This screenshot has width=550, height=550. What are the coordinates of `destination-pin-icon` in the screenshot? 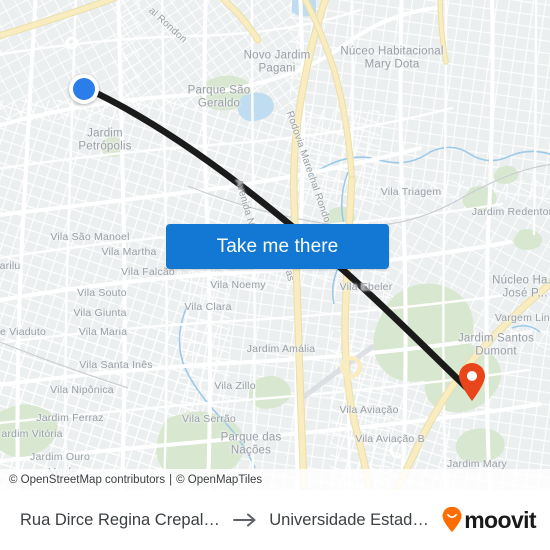 It's located at (472, 382).